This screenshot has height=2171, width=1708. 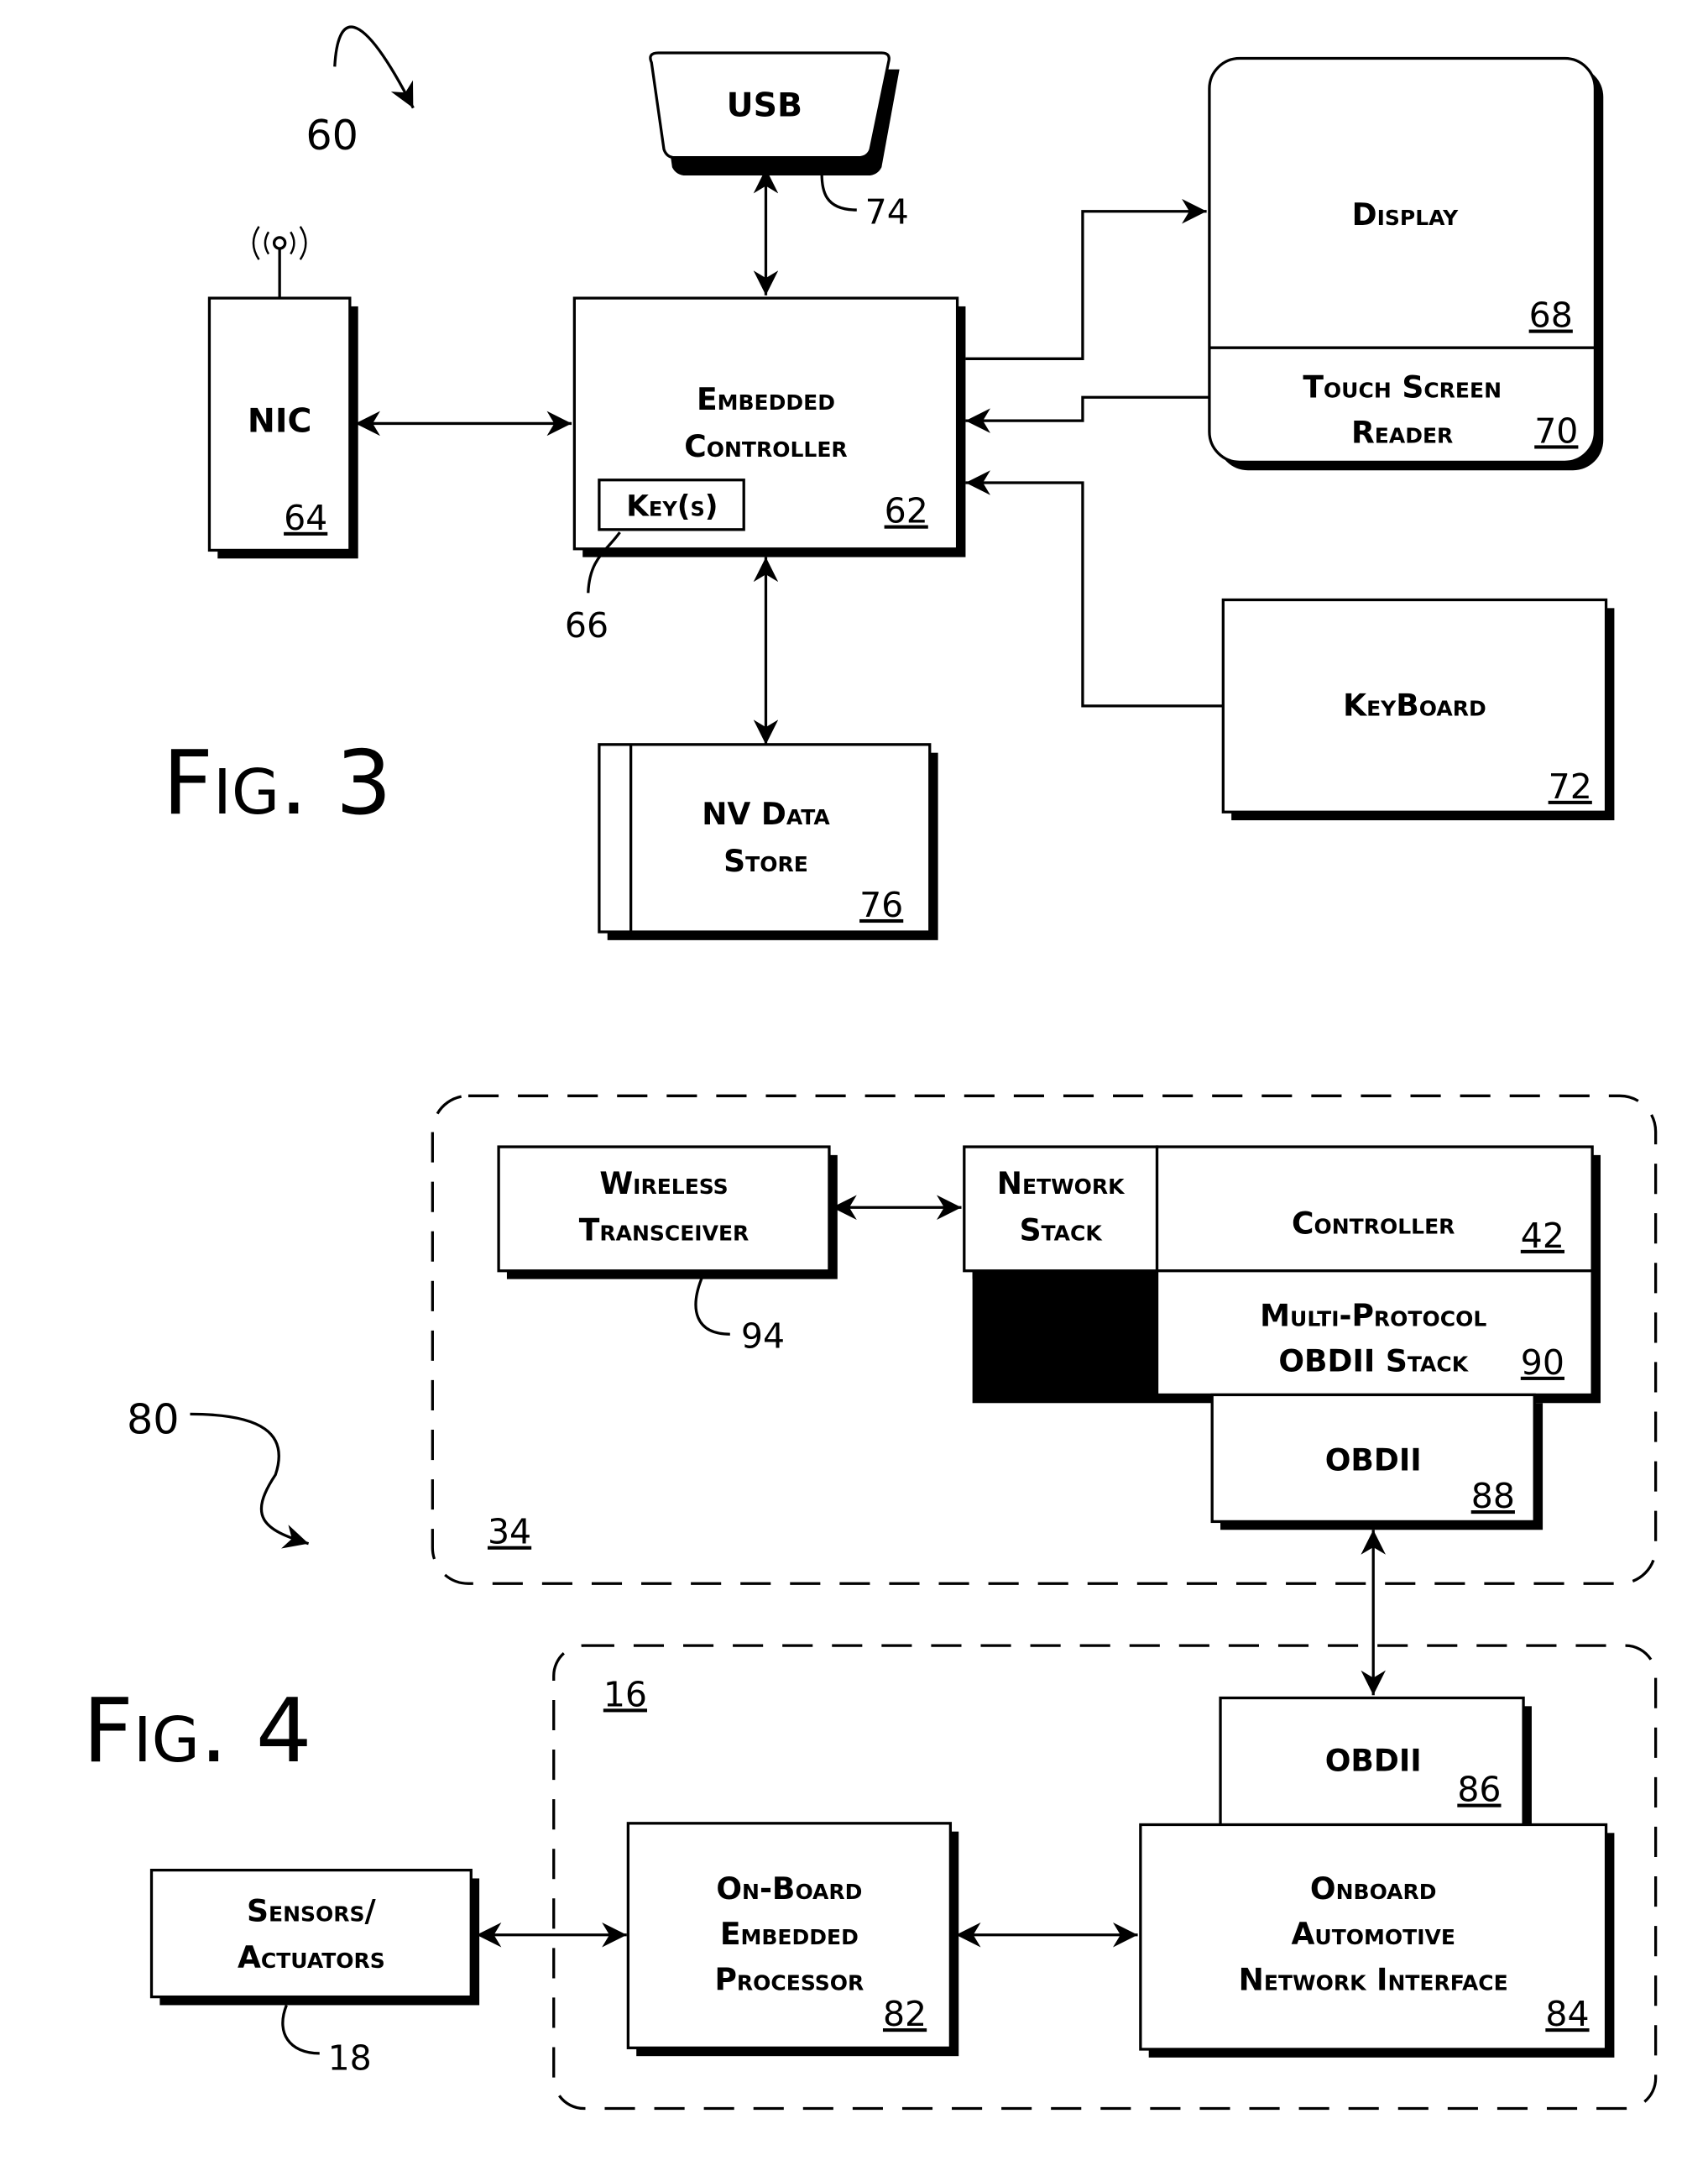 I want to click on ref-18-leader, so click(x=300, y=2029).